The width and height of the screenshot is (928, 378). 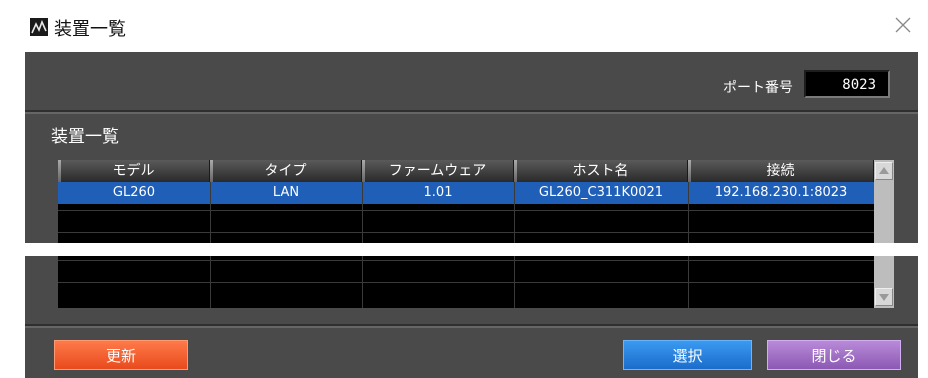 I want to click on scroll-down-icon, so click(x=884, y=297).